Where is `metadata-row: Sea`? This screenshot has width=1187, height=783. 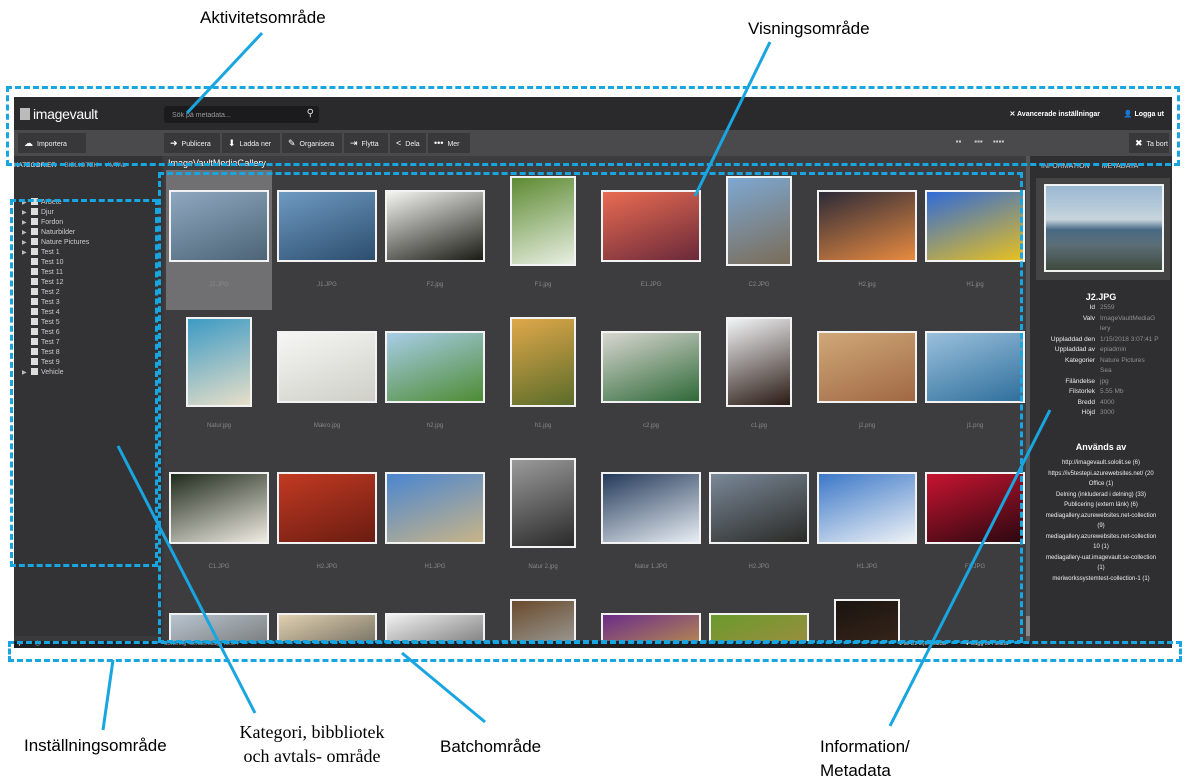
metadata-row: Sea is located at coordinates (1101, 372).